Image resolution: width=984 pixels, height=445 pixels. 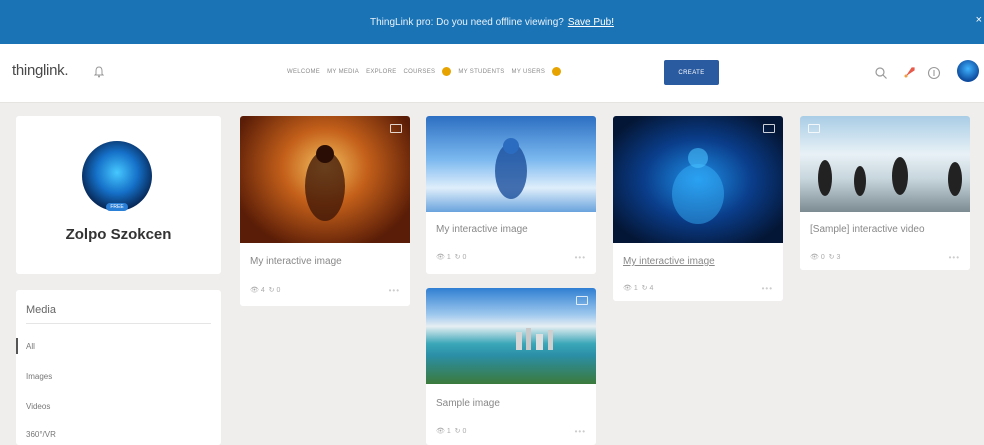 What do you see at coordinates (557, 71) in the screenshot?
I see `users-badge-icon` at bounding box center [557, 71].